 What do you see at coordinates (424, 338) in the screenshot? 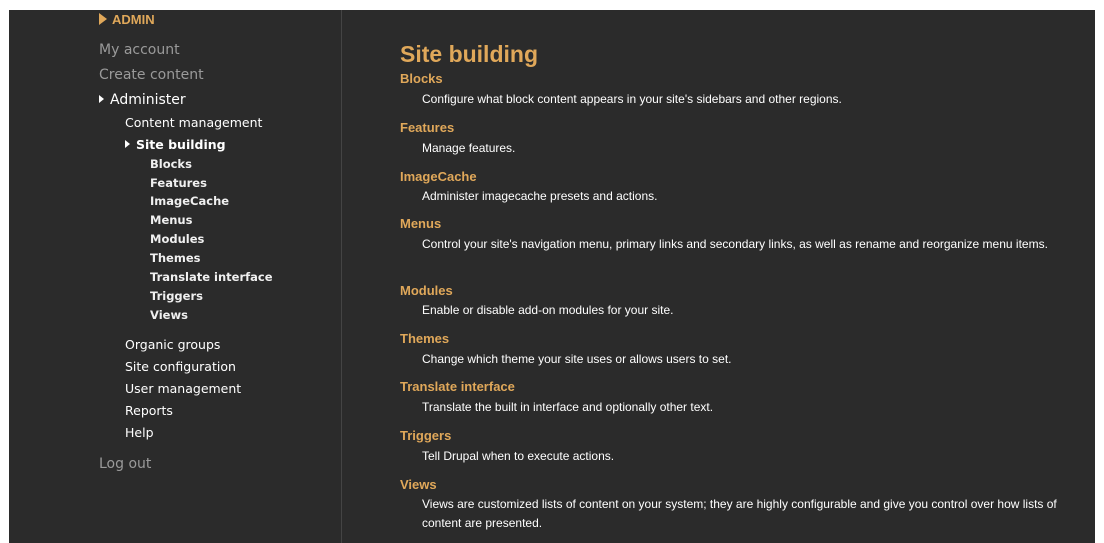
I see `item-title-themes: Themes` at bounding box center [424, 338].